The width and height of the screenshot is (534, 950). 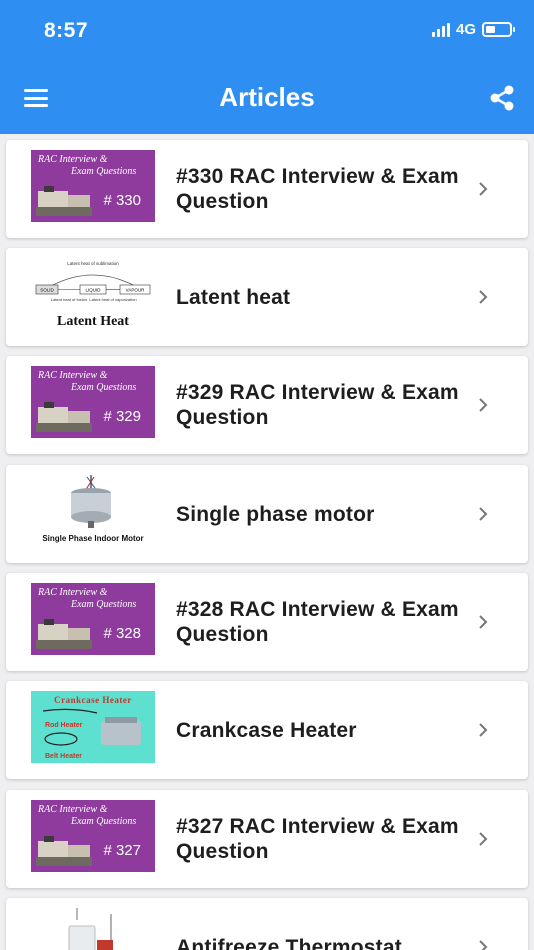 I want to click on diagram-label: Latent heat of vaporization, so click(x=112, y=299).